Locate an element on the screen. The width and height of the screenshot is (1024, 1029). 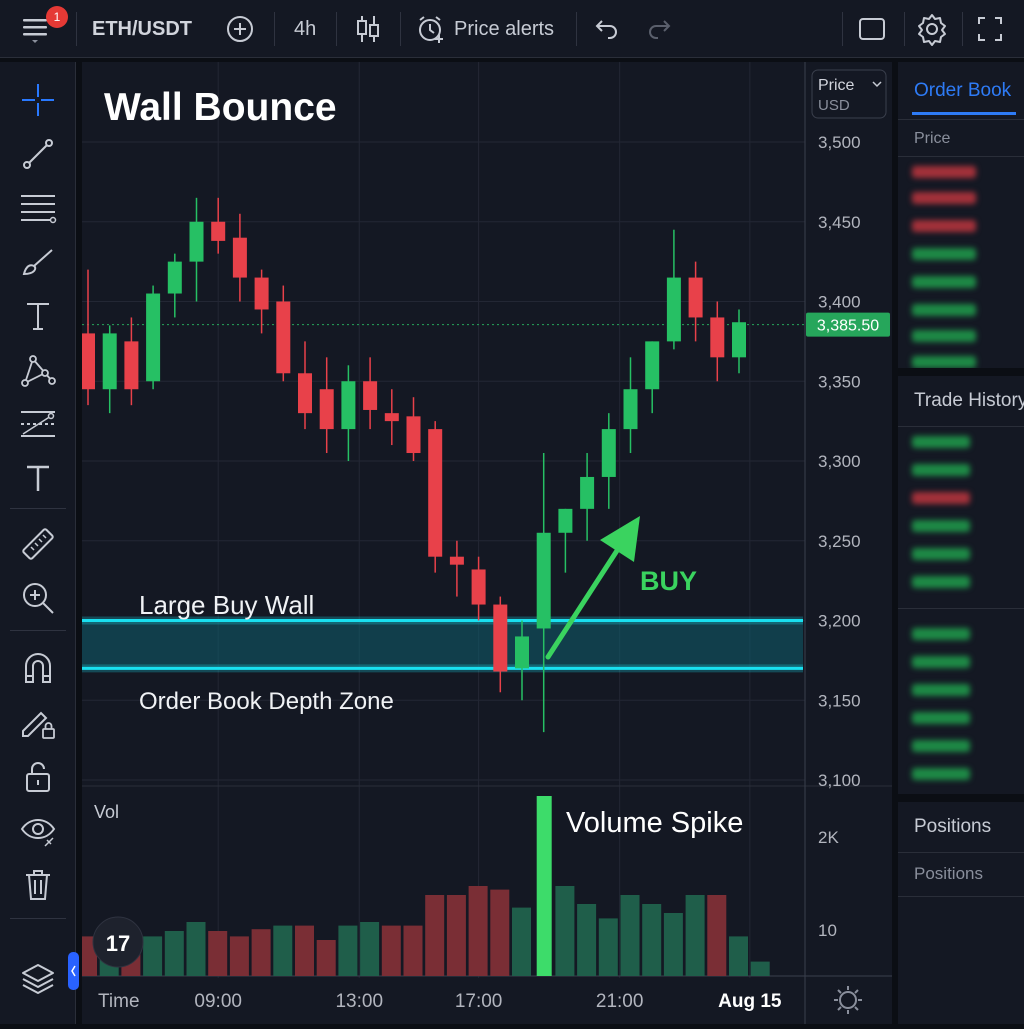
chevron-left-icon is located at coordinates (73, 971).